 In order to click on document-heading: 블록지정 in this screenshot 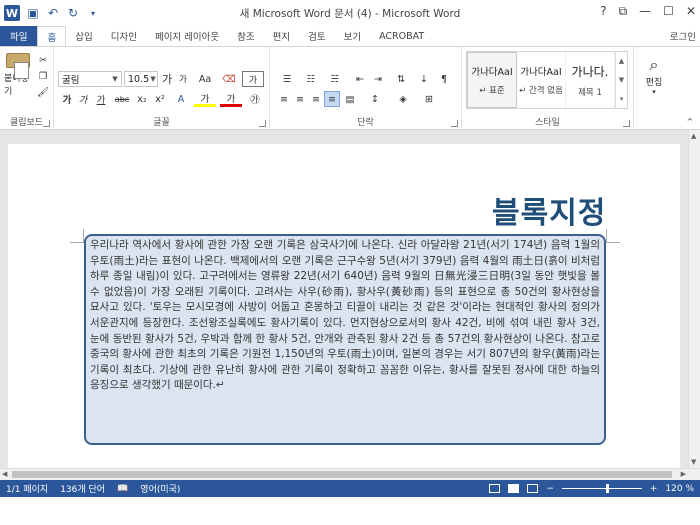, I will do `click(549, 210)`.